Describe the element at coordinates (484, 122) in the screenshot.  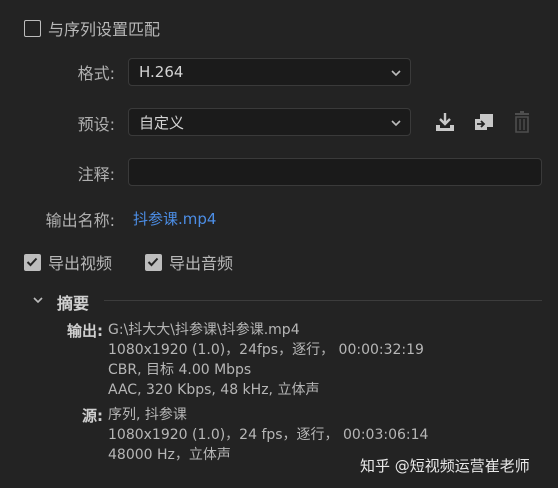
I see `import-preset-icon` at that location.